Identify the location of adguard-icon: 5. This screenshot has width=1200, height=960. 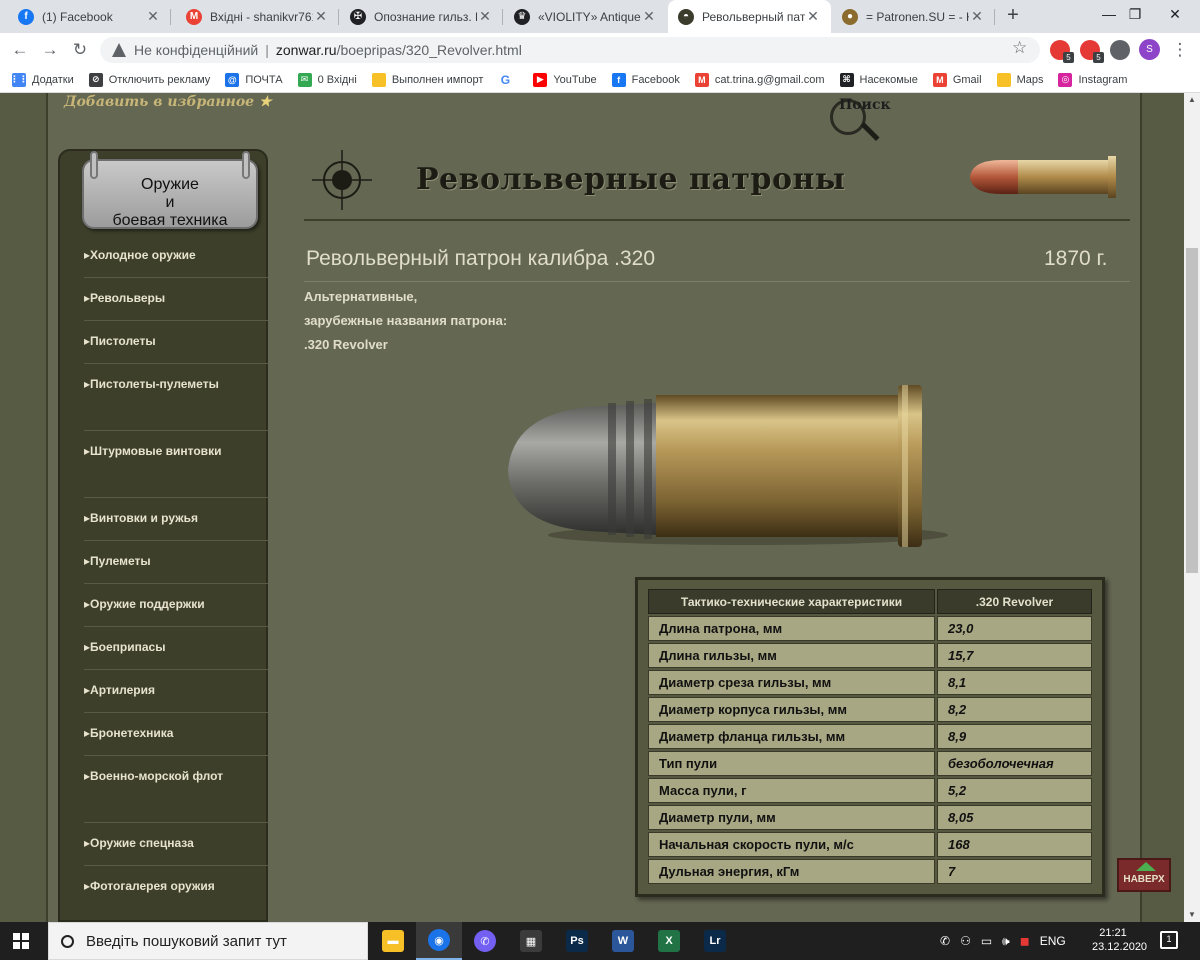
(1092, 51).